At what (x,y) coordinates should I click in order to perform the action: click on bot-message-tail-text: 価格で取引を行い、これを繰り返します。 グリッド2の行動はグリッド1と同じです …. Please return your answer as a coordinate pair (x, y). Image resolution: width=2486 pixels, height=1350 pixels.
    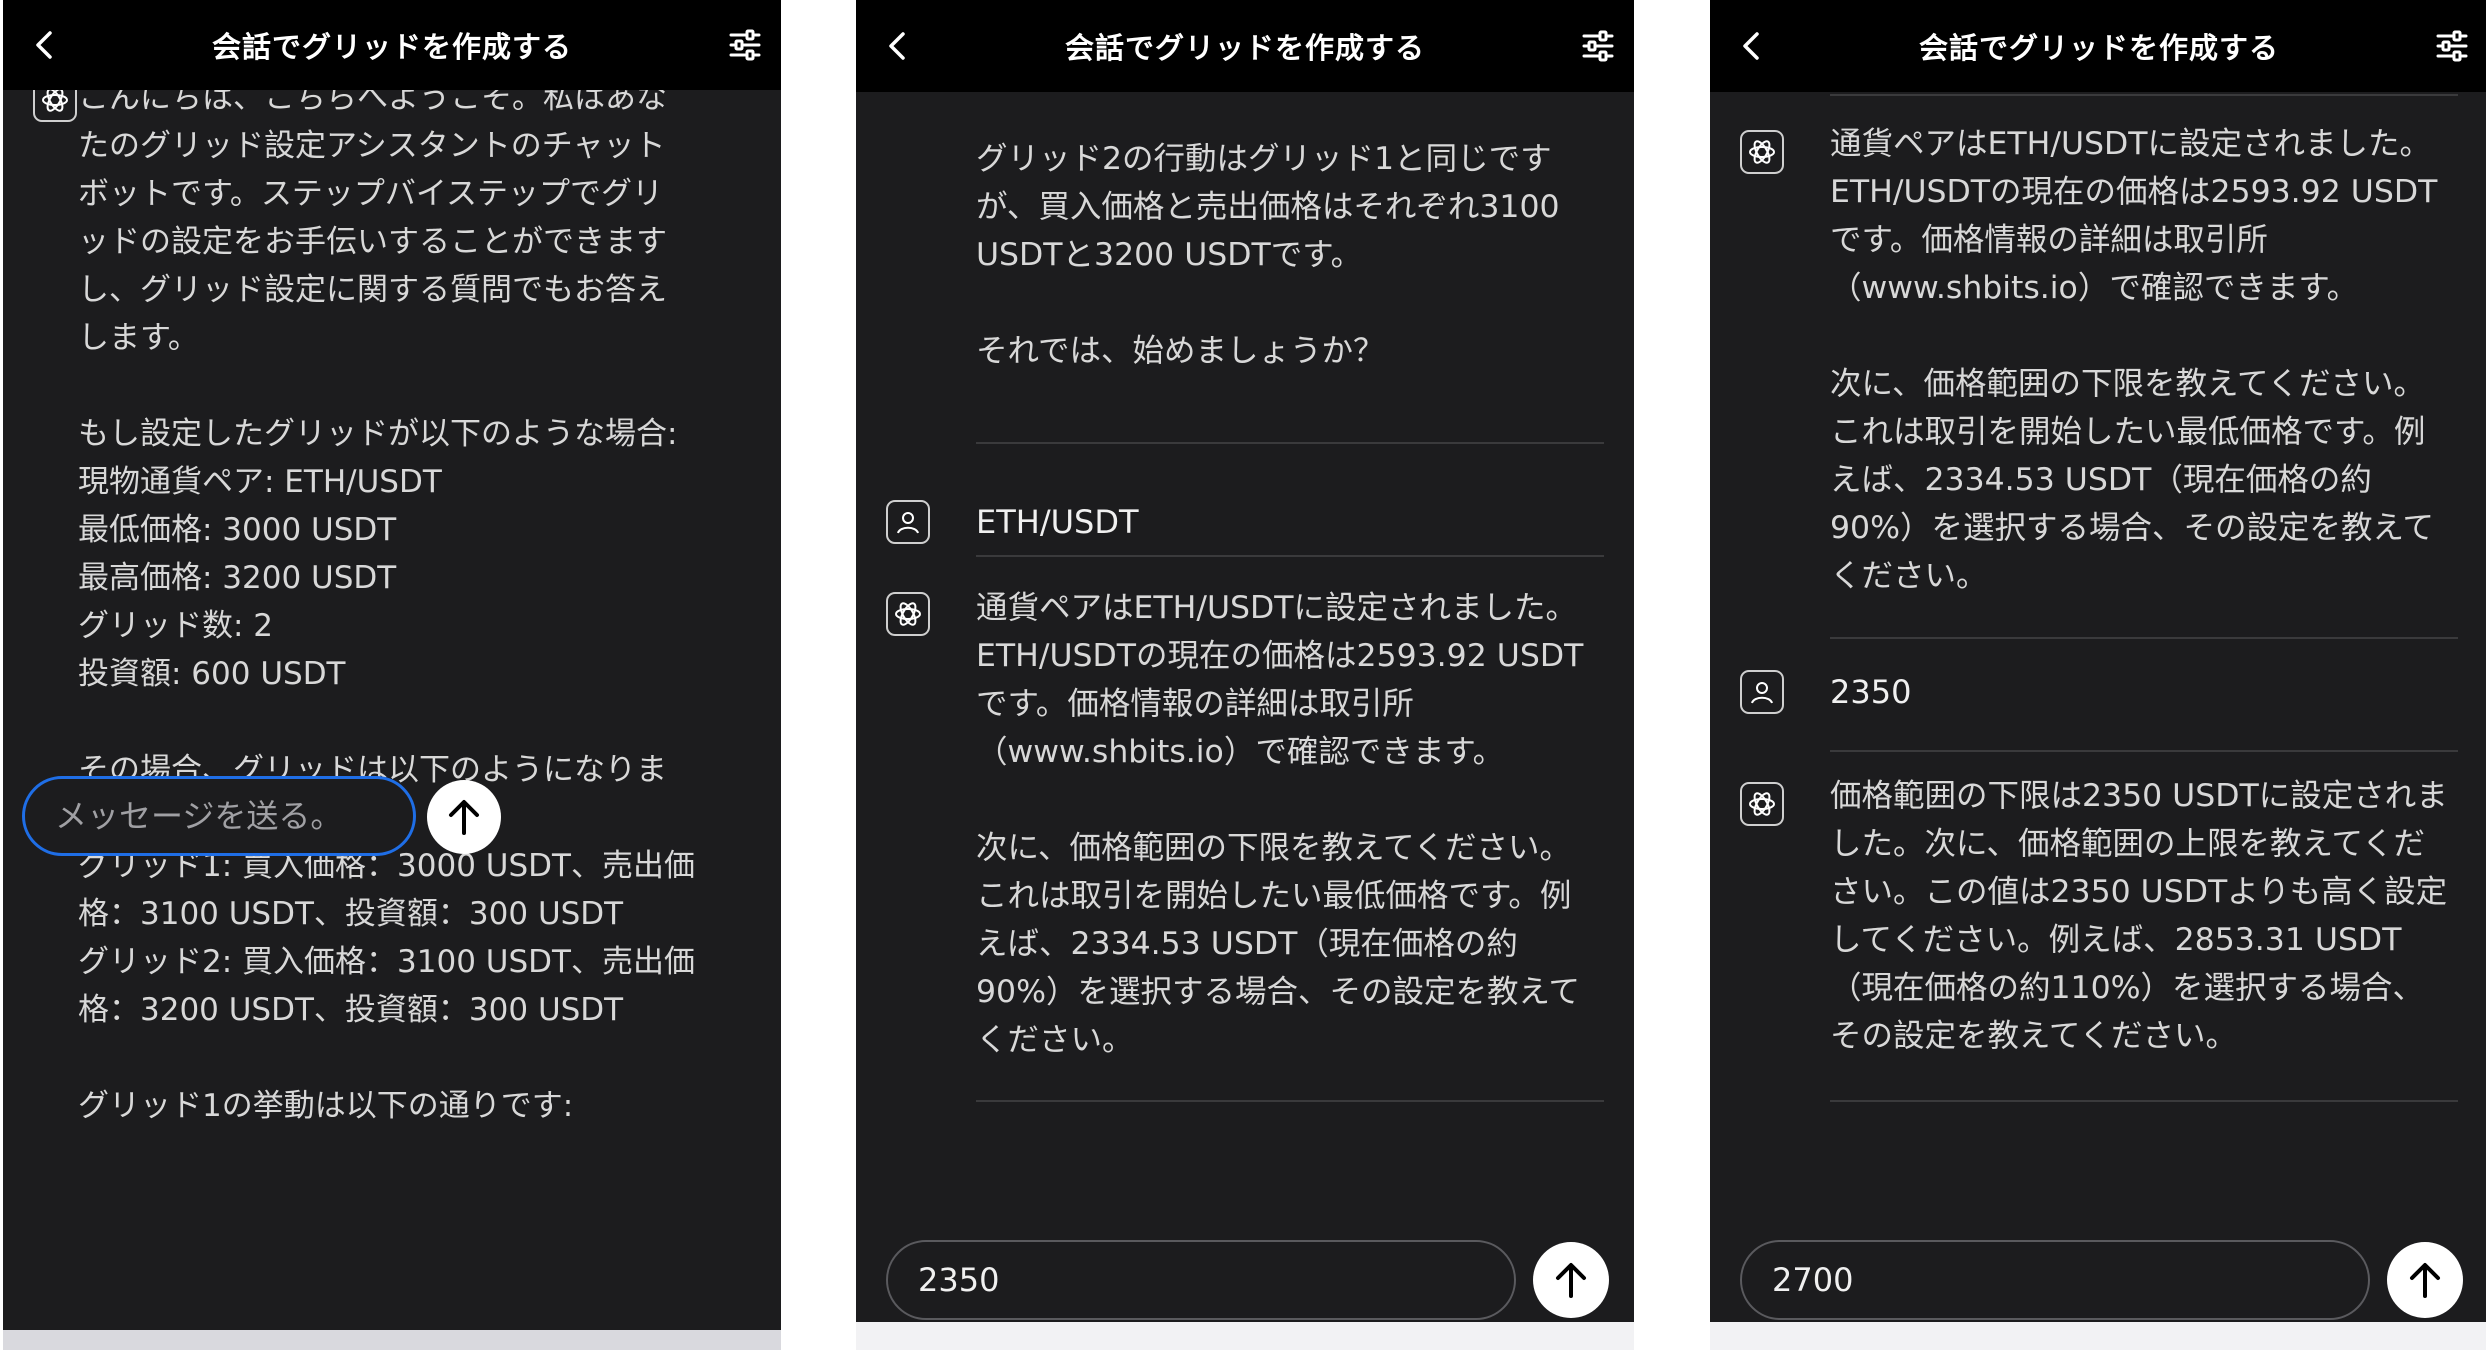
    Looking at the image, I should click on (1268, 255).